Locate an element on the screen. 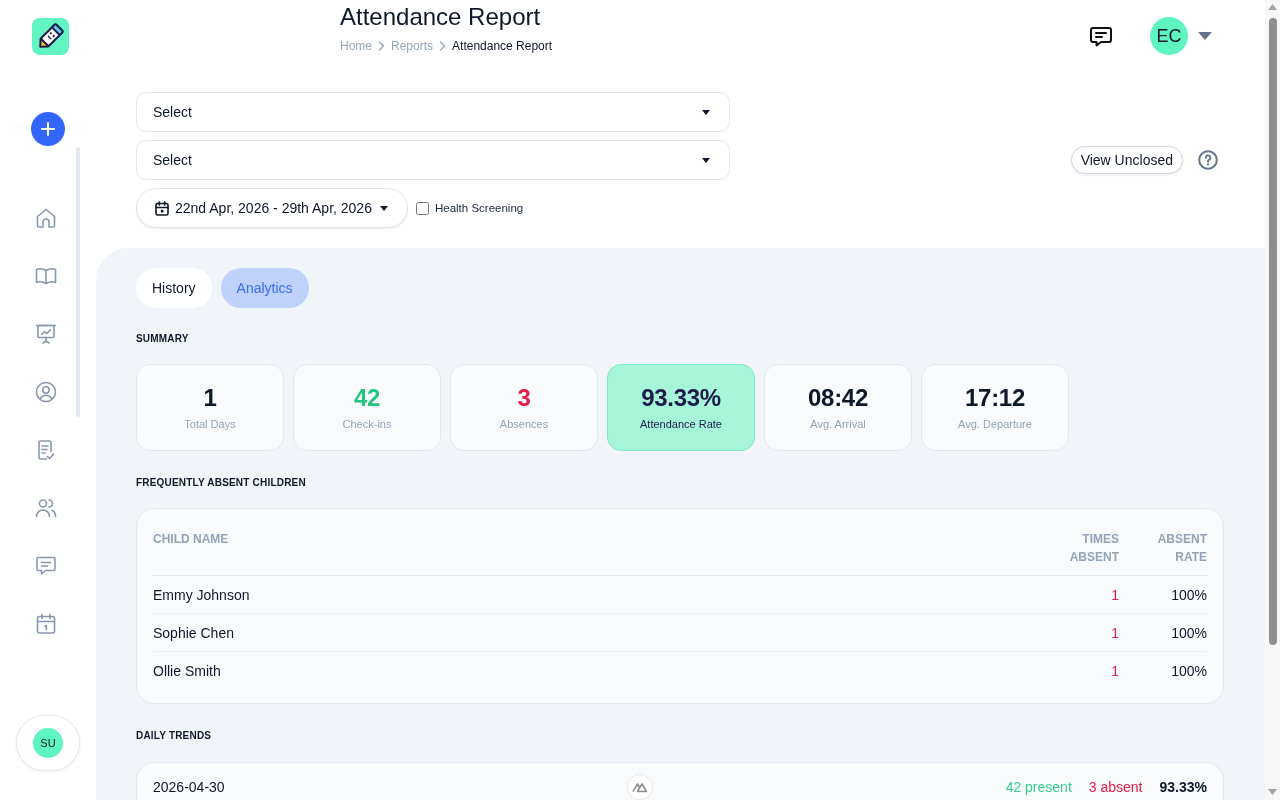  pencil-logo-icon is located at coordinates (50, 36).